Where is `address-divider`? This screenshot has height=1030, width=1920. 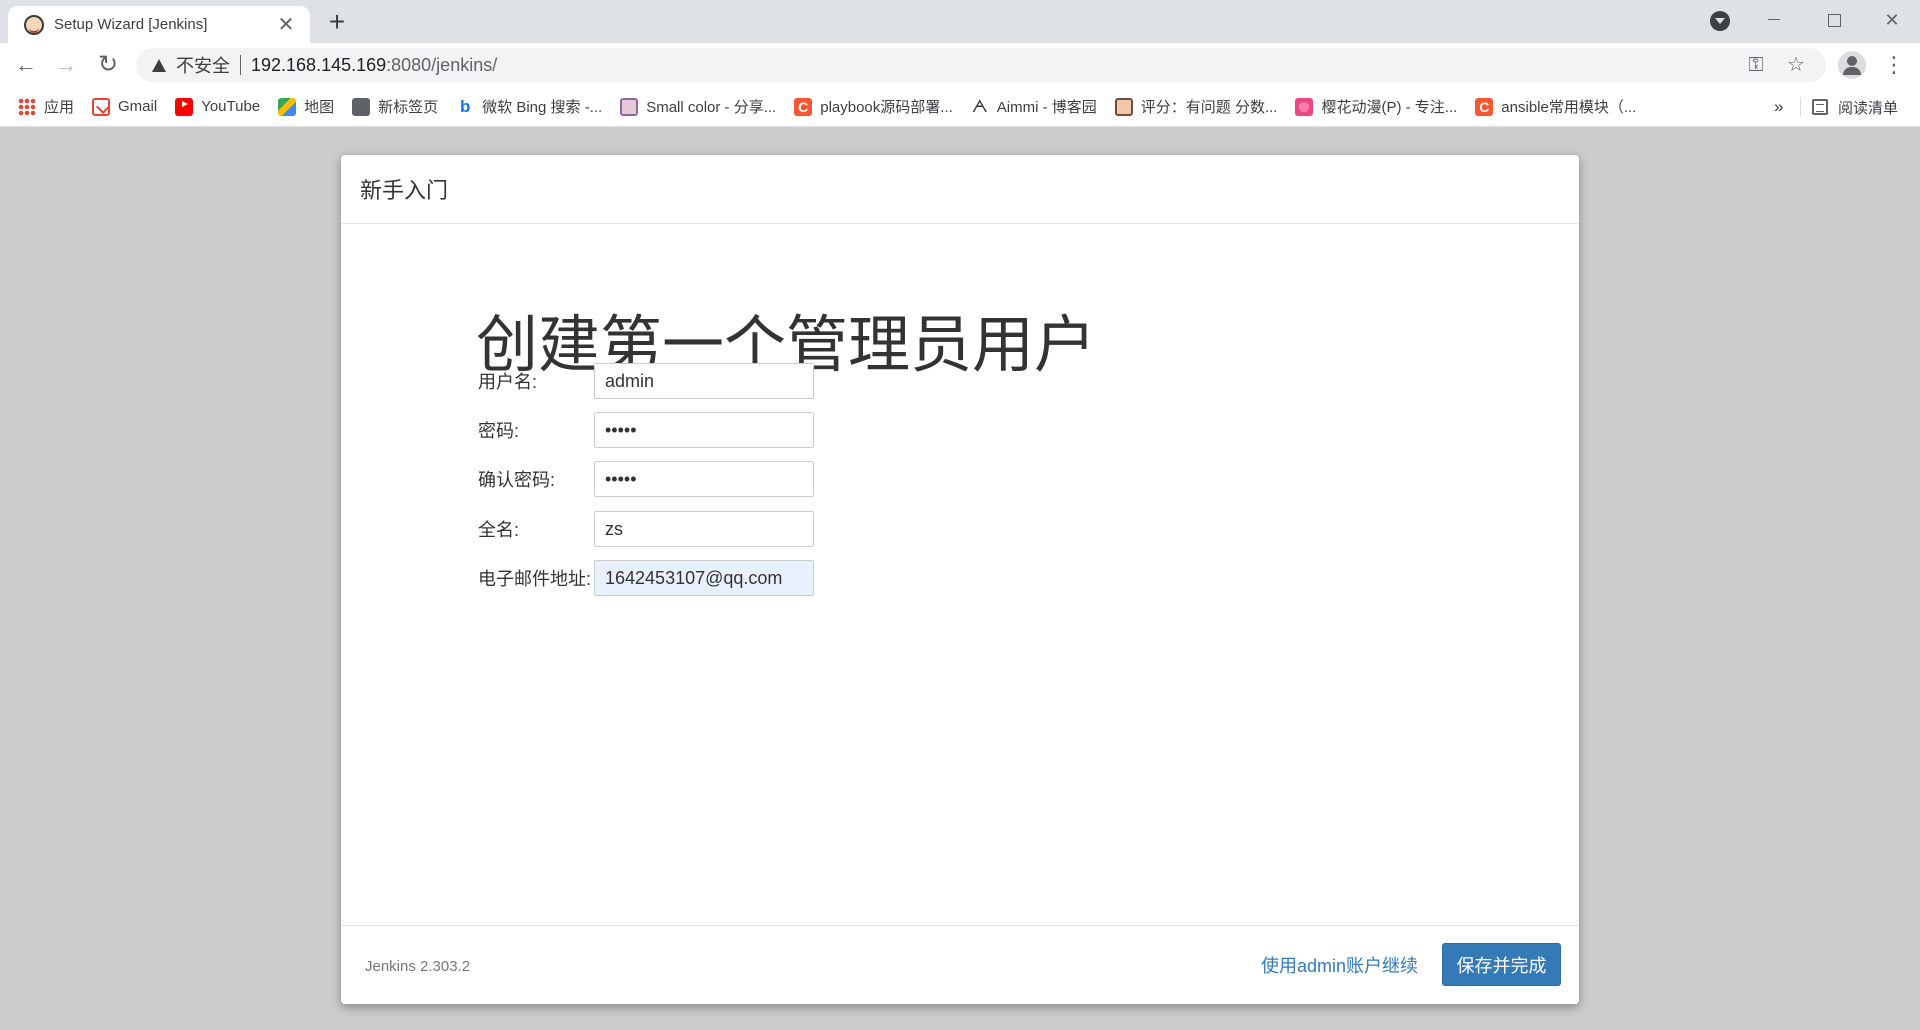
address-divider is located at coordinates (240, 65).